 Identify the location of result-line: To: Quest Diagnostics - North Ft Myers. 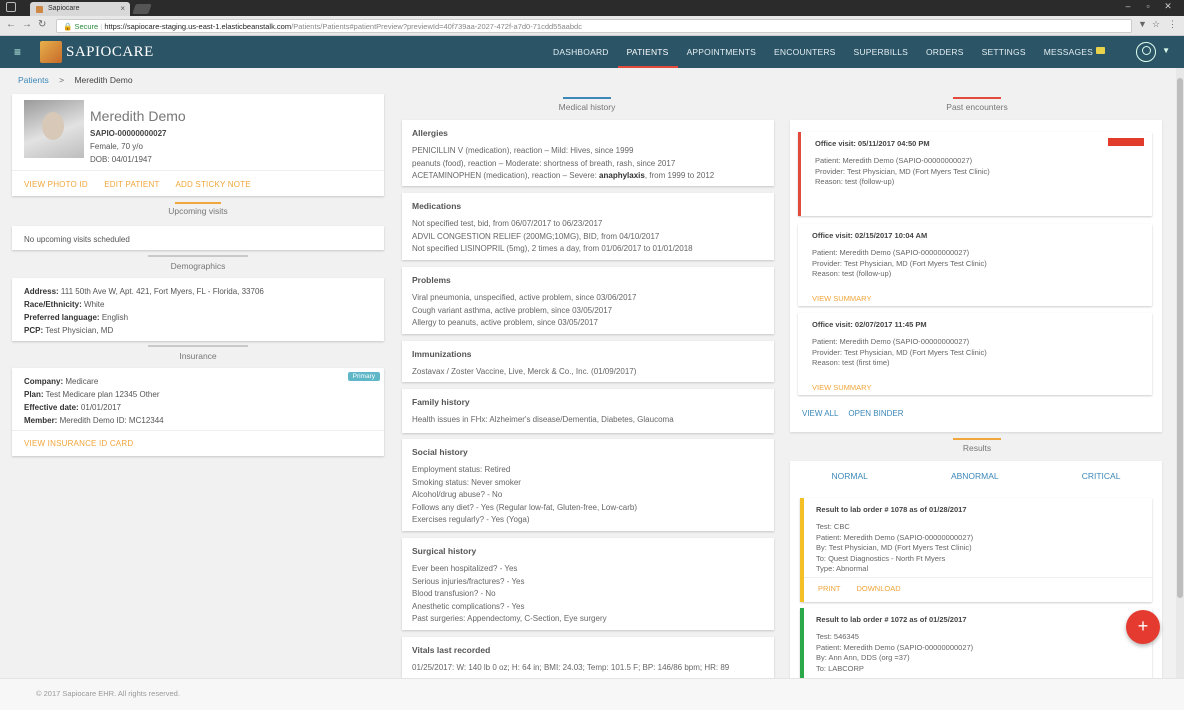
(881, 558).